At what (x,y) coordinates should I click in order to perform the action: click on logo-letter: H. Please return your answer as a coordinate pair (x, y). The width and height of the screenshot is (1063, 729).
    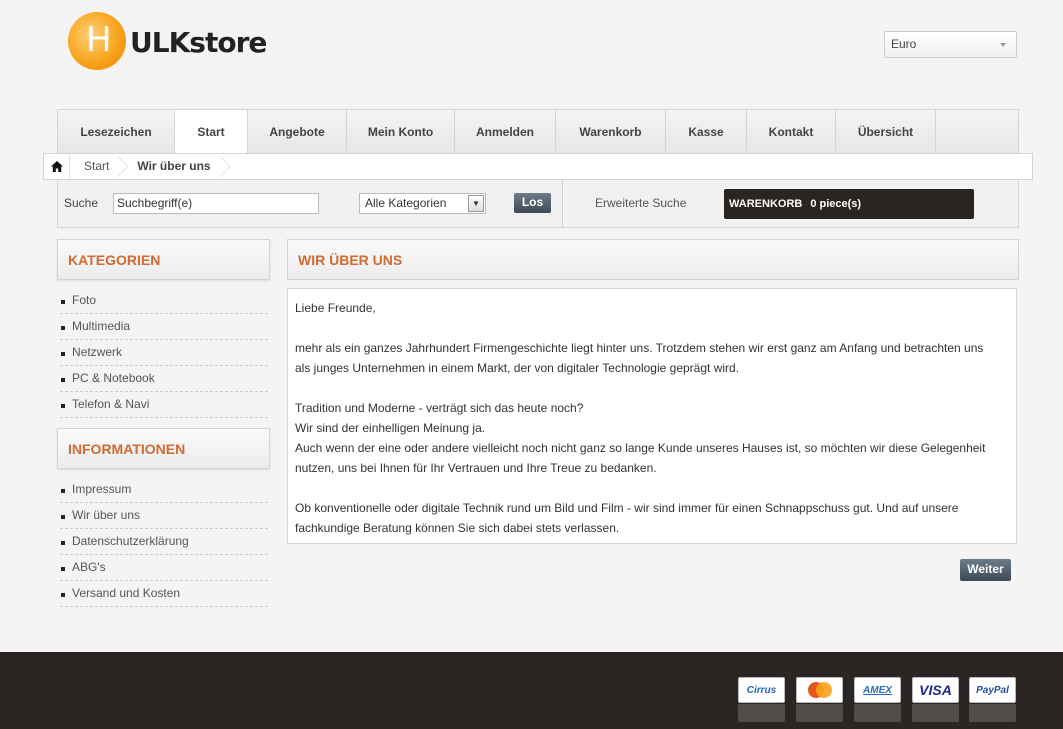
    Looking at the image, I should click on (99, 40).